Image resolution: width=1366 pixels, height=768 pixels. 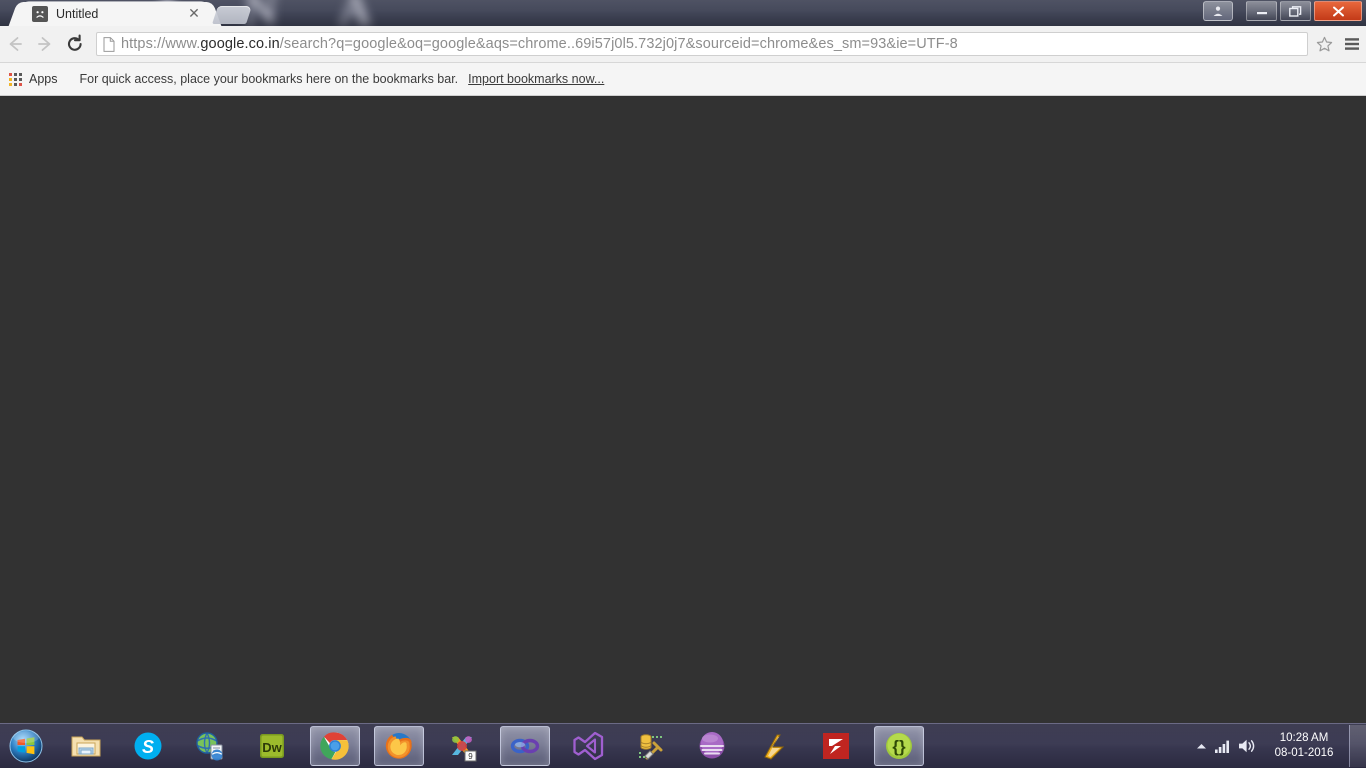 I want to click on taskbar-item-network-center, so click(x=210, y=746).